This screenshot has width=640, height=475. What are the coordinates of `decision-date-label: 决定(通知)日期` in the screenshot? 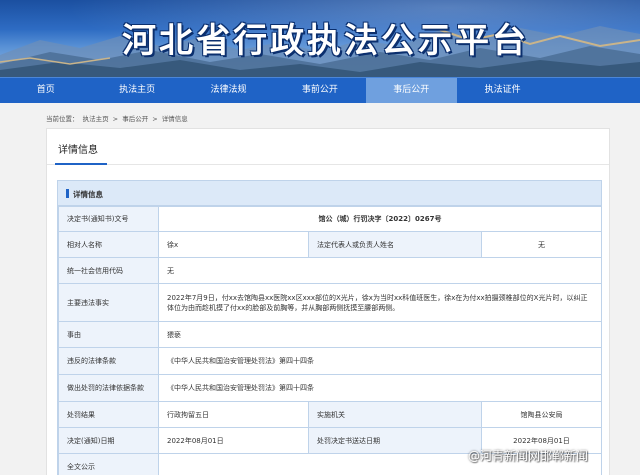 It's located at (108, 440).